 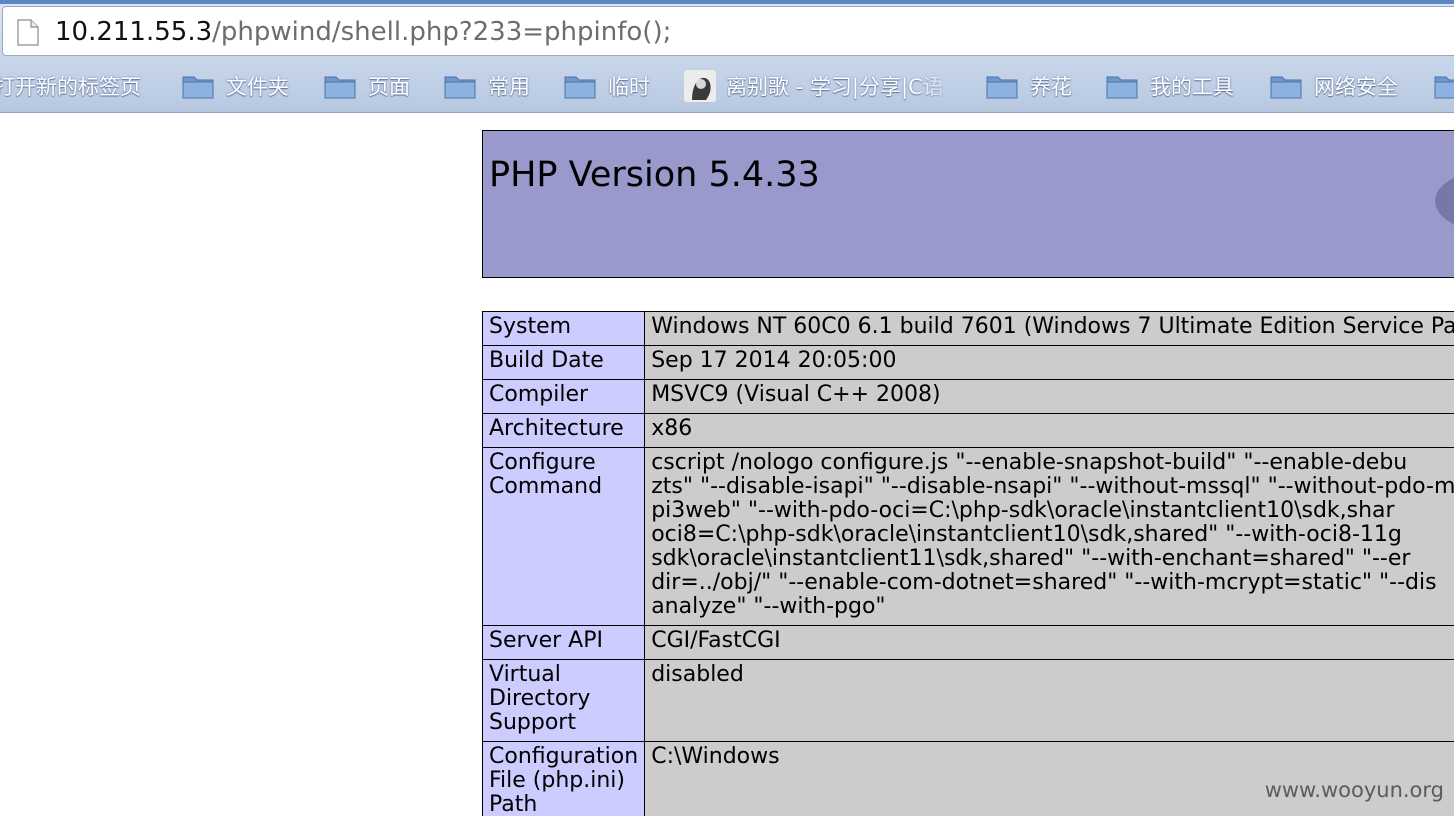 What do you see at coordinates (607, 86) in the screenshot?
I see `bookmark-folder-temp: 临时` at bounding box center [607, 86].